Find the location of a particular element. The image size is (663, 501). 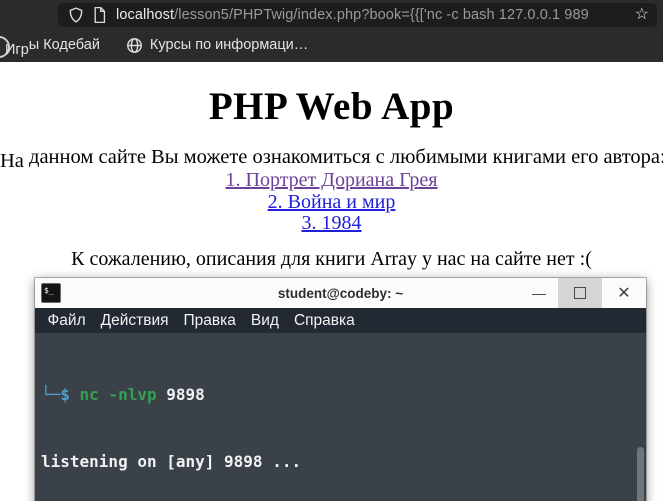

globe-icon is located at coordinates (134, 45).